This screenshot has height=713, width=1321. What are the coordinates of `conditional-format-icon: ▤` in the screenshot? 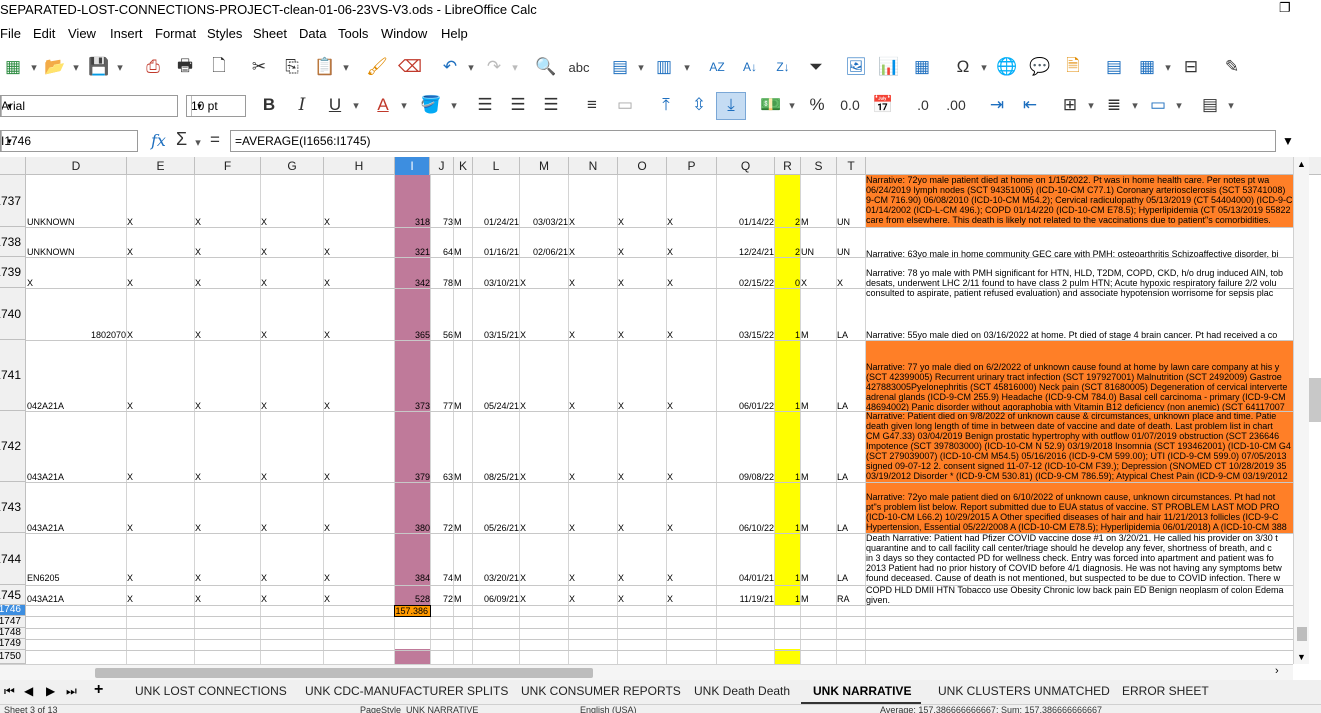 It's located at (1210, 105).